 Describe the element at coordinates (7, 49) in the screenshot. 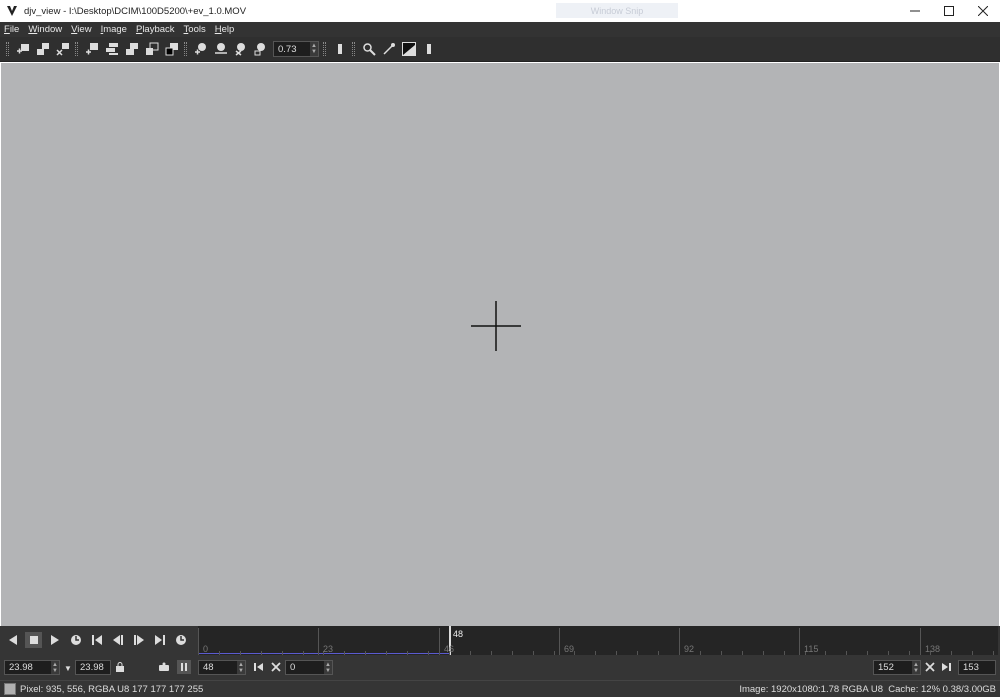

I see `toolbar-grip` at that location.